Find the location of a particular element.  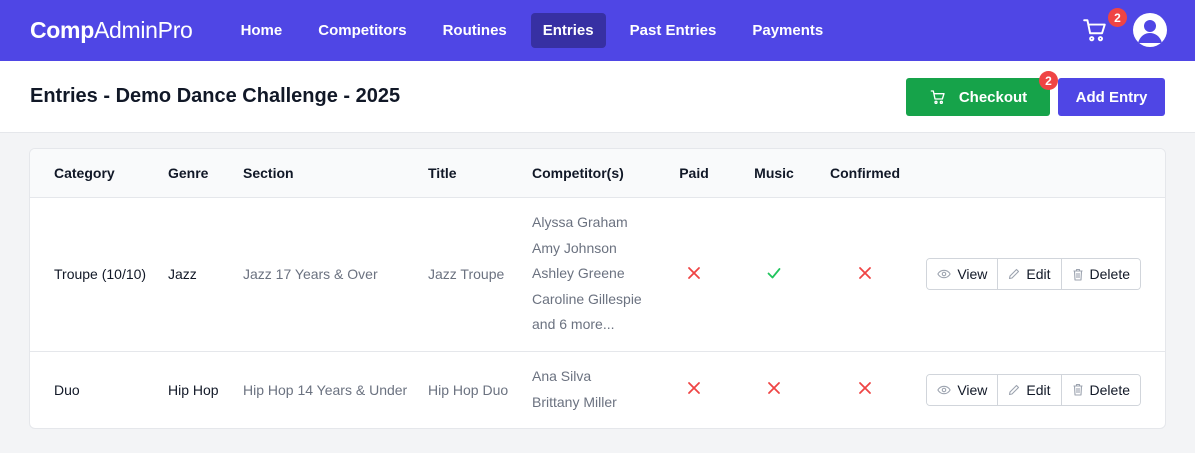

competitor-name: Amy Johnson is located at coordinates (574, 247).